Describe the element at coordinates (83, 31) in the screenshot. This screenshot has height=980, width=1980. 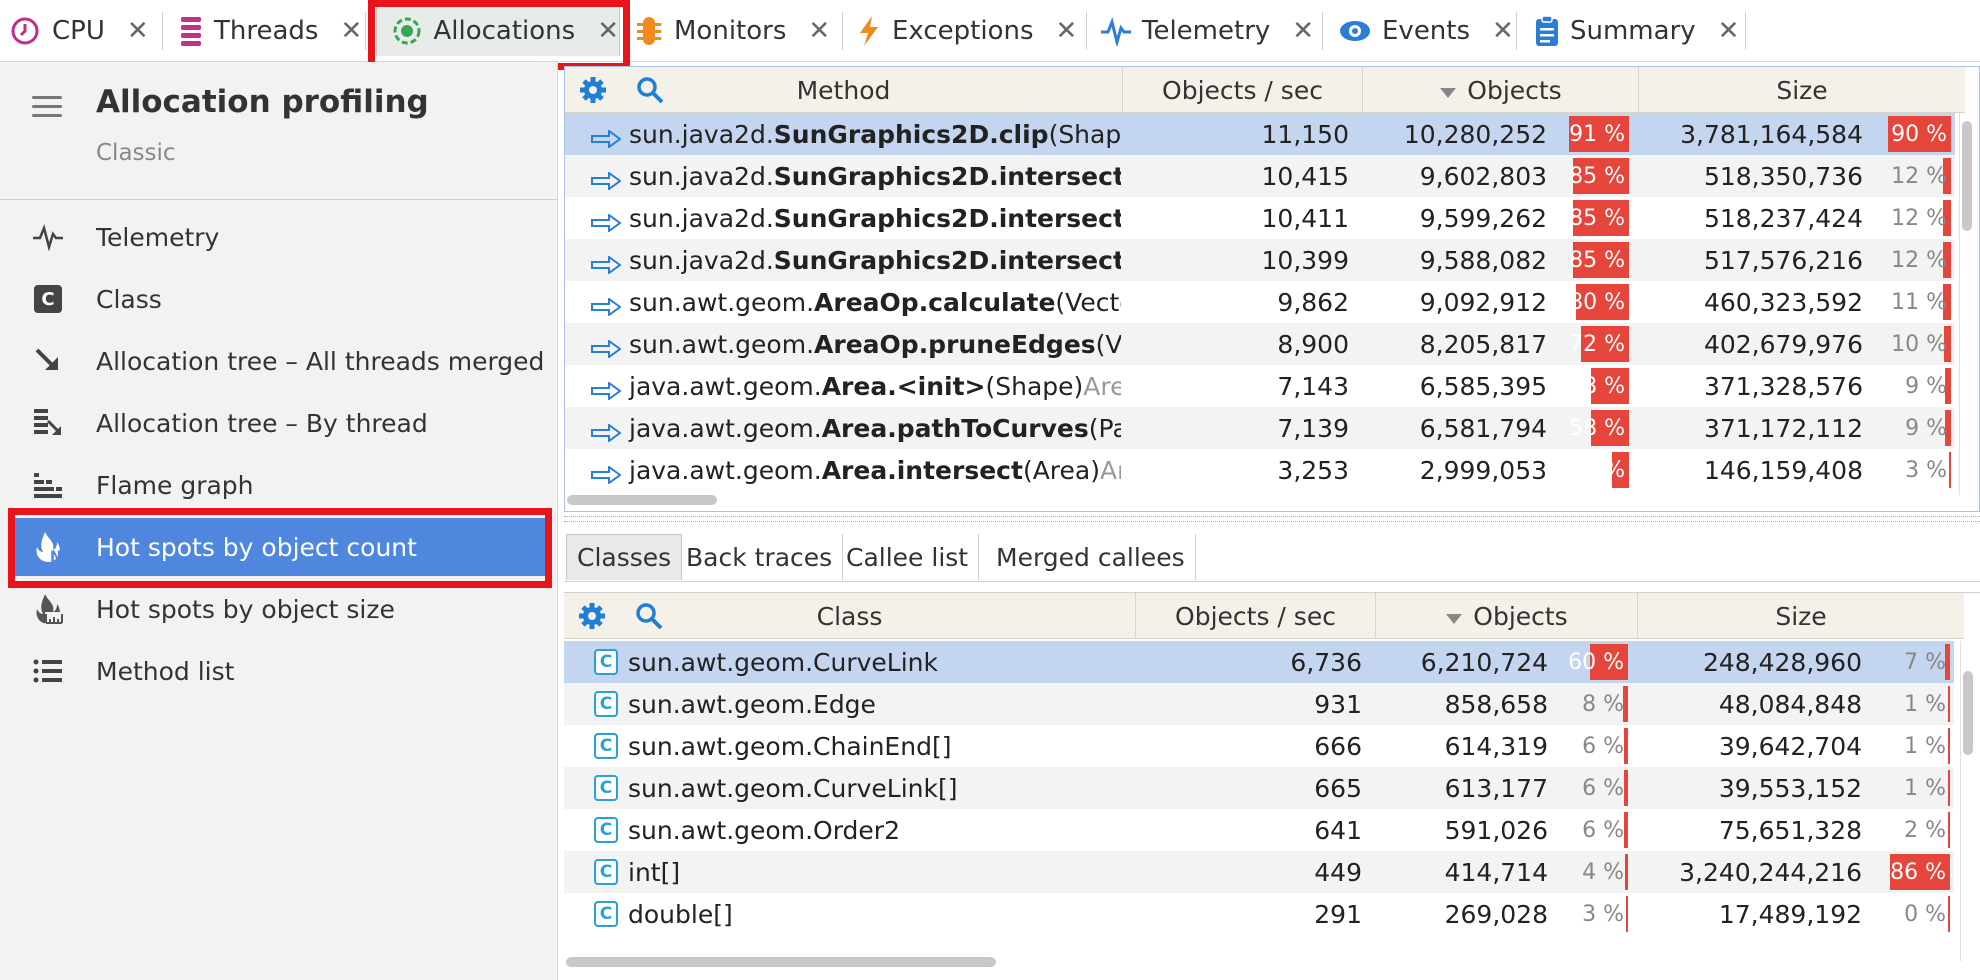
I see `tab-cpu: CPU ✕` at that location.